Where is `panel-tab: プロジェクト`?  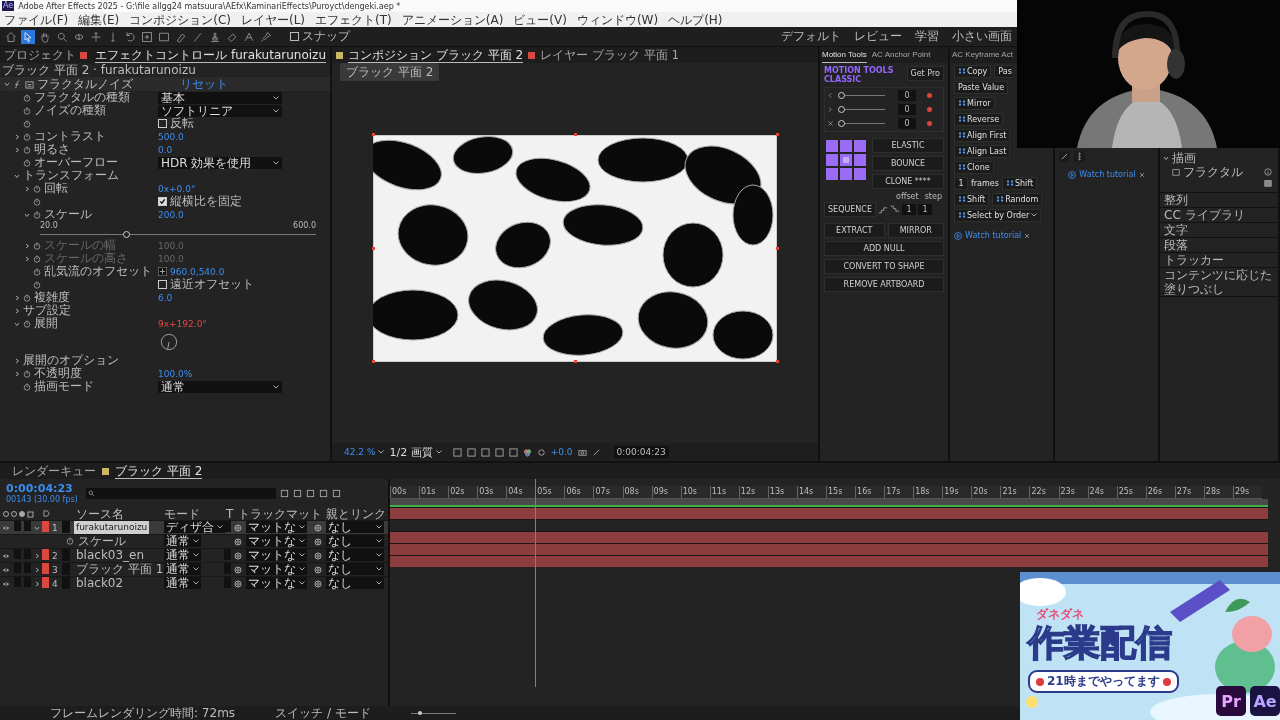 panel-tab: プロジェクト is located at coordinates (40, 55).